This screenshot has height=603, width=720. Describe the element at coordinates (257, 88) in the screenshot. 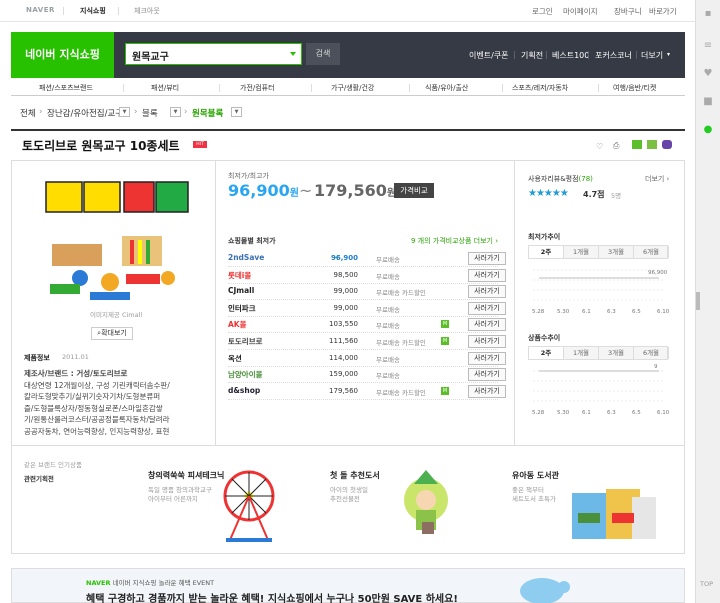

I see `cat-electronics: 가전/컴퓨터` at that location.